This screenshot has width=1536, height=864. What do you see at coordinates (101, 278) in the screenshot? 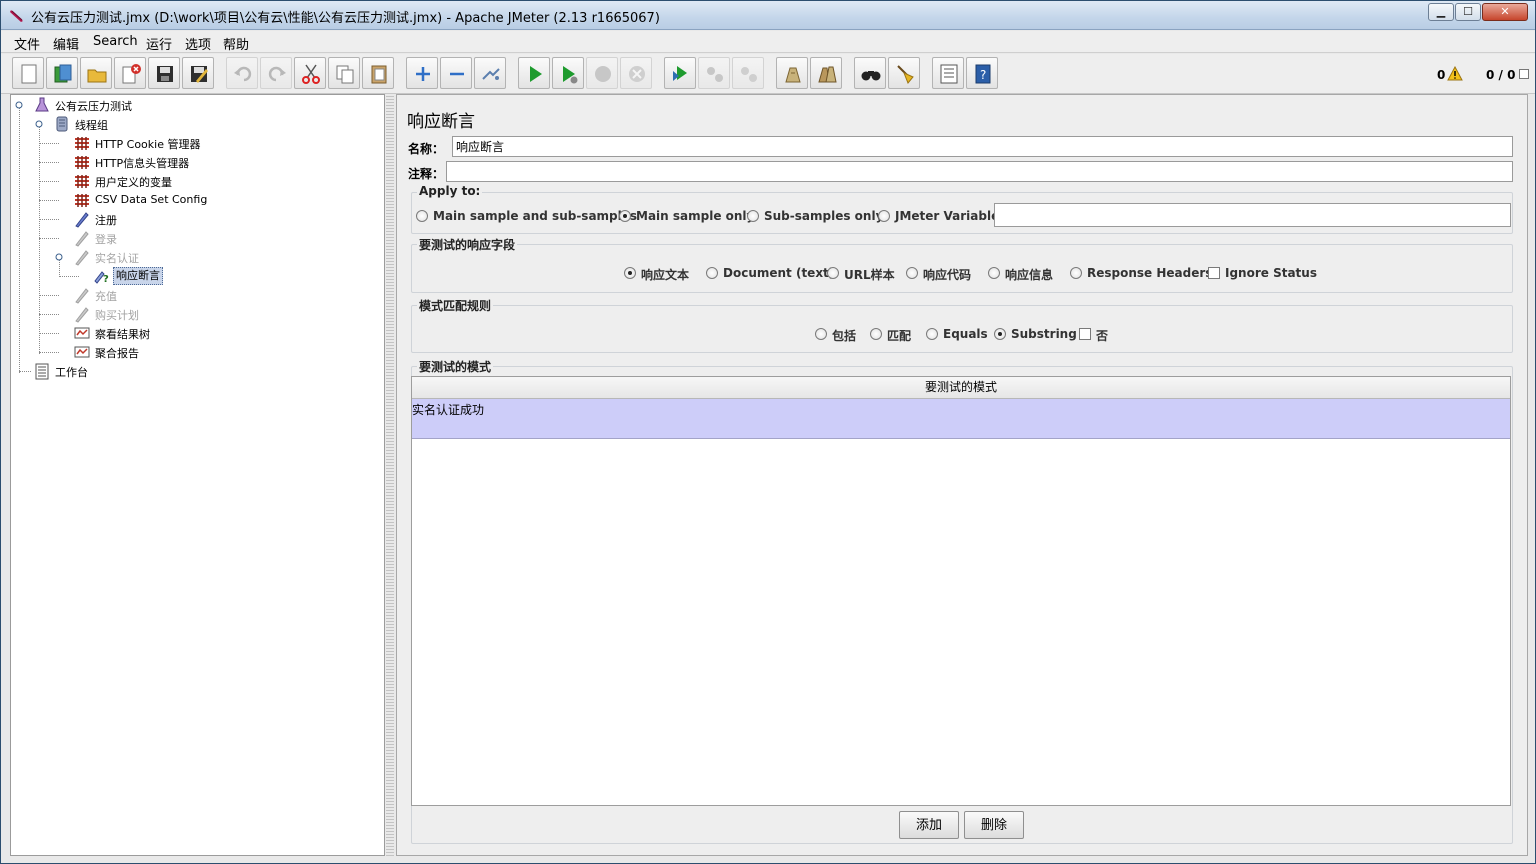
I see `assertion-icon: ?` at bounding box center [101, 278].